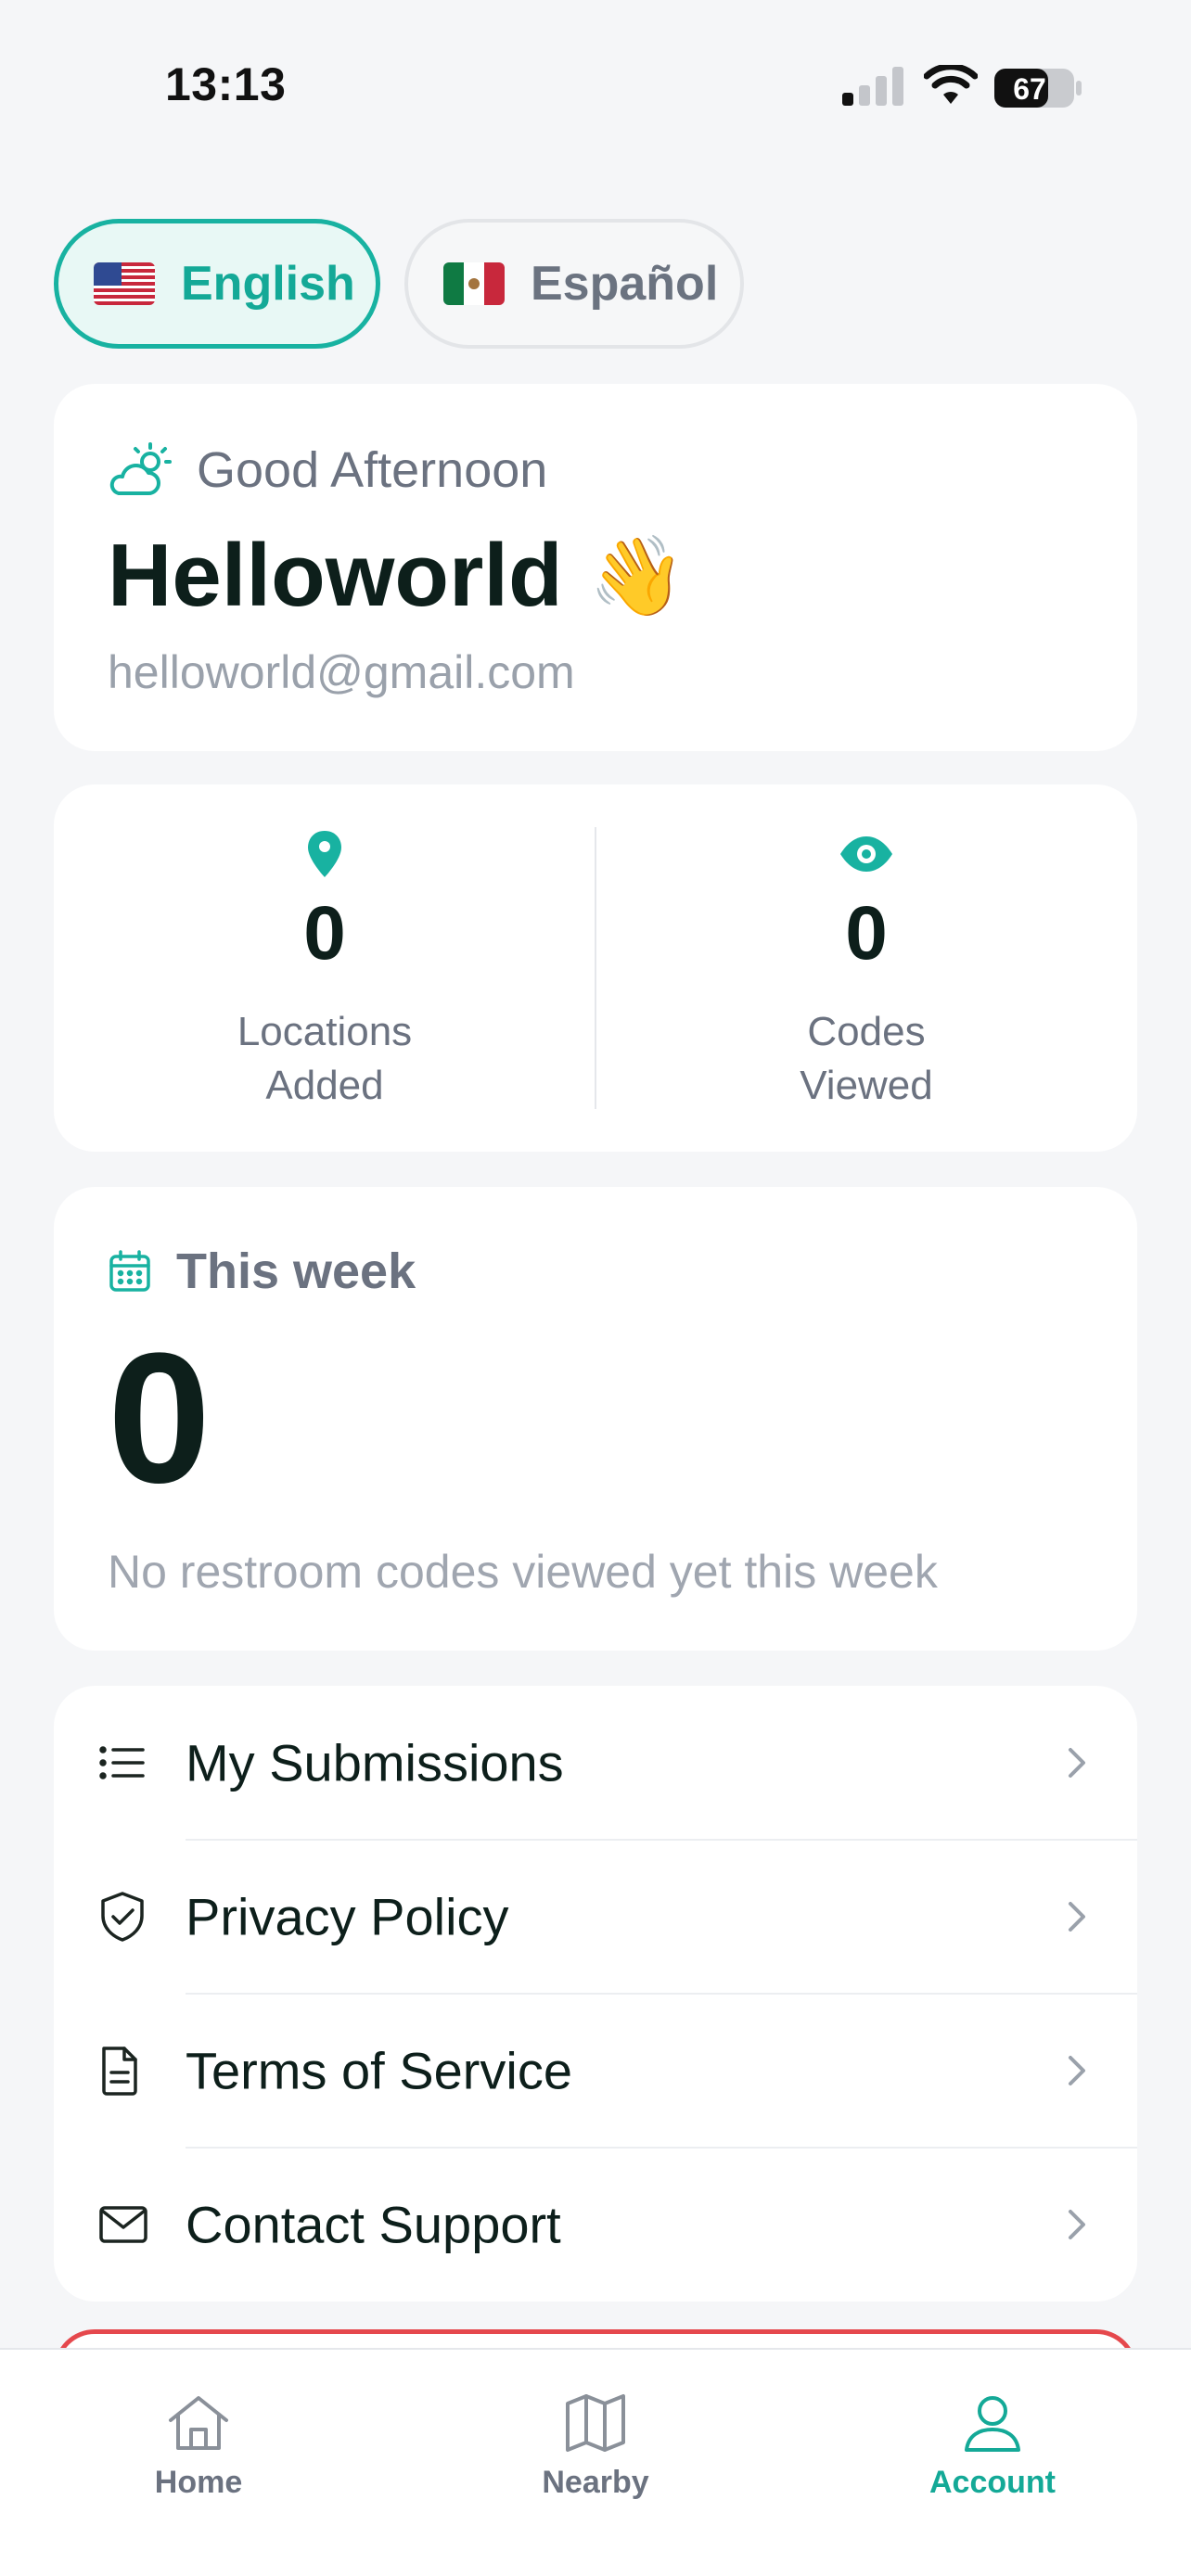  I want to click on language-english-button: English, so click(217, 284).